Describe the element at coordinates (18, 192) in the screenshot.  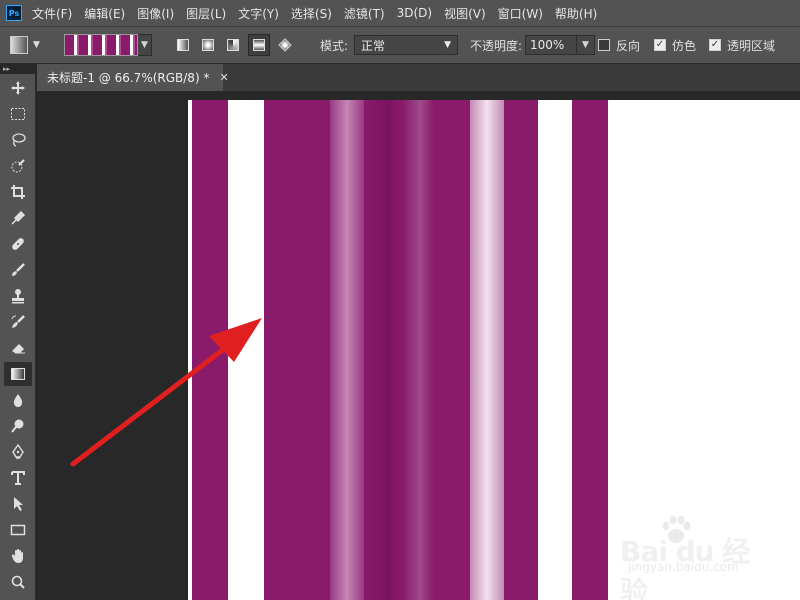
I see `crop-tool-icon` at that location.